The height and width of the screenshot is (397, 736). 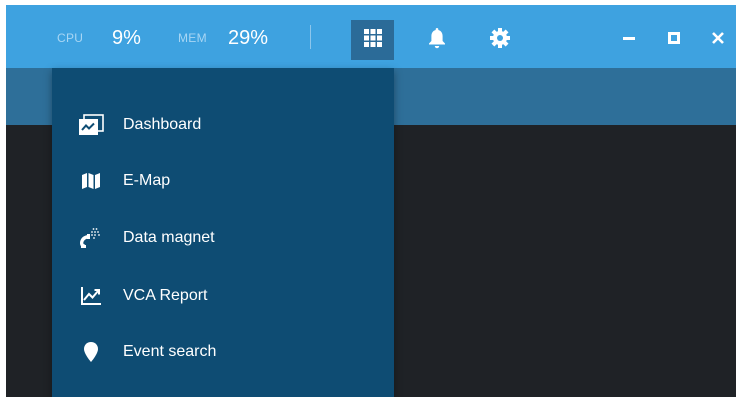 I want to click on toolbar-divider, so click(x=310, y=37).